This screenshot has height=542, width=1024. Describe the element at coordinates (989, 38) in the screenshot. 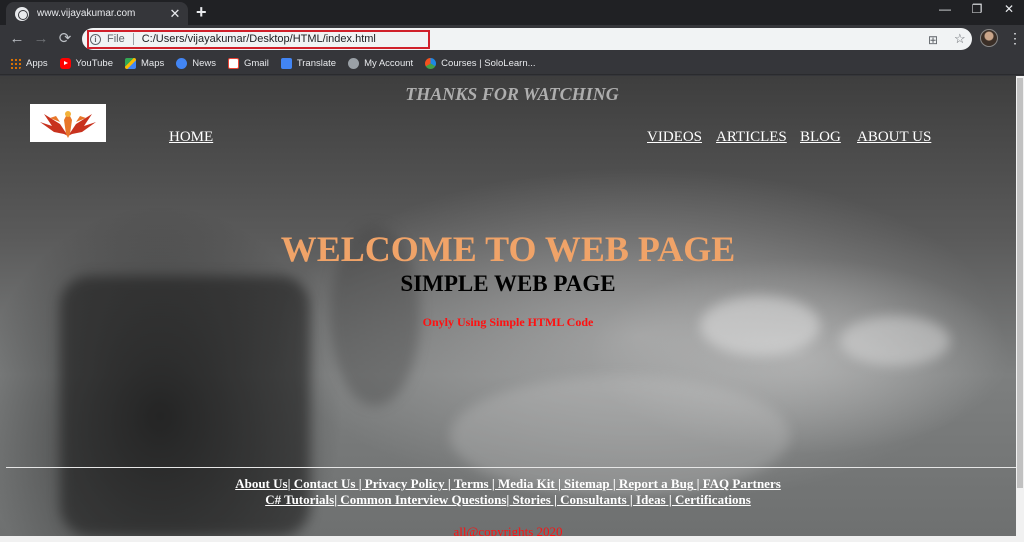

I see `profile-avatar` at that location.